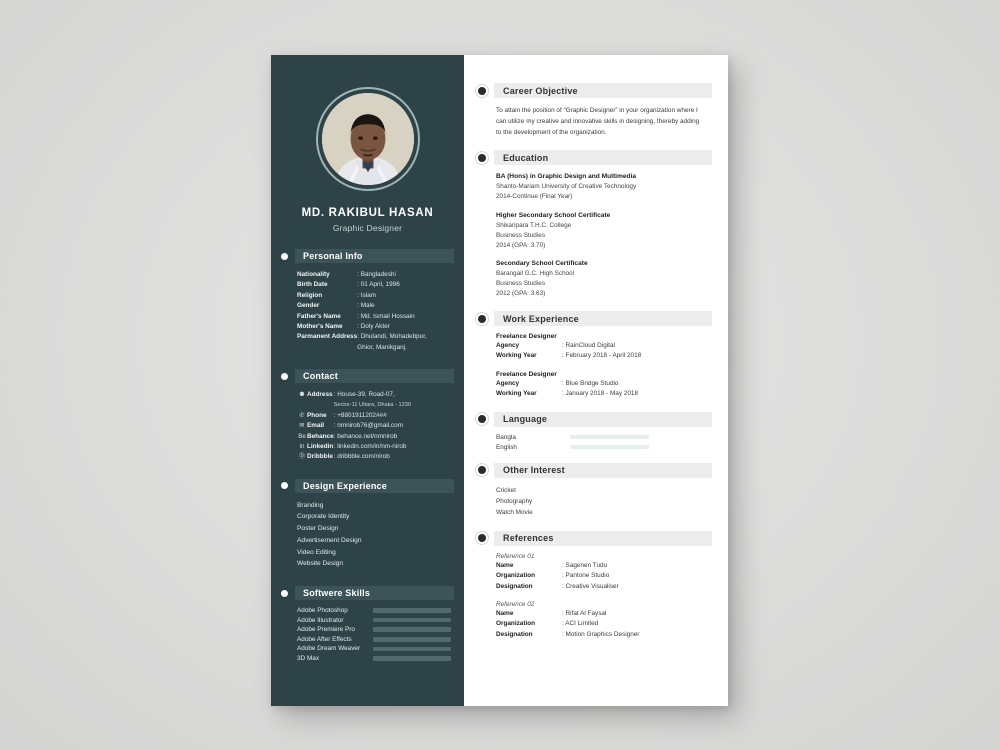  Describe the element at coordinates (320, 436) in the screenshot. I see `field-label: Behance` at that location.